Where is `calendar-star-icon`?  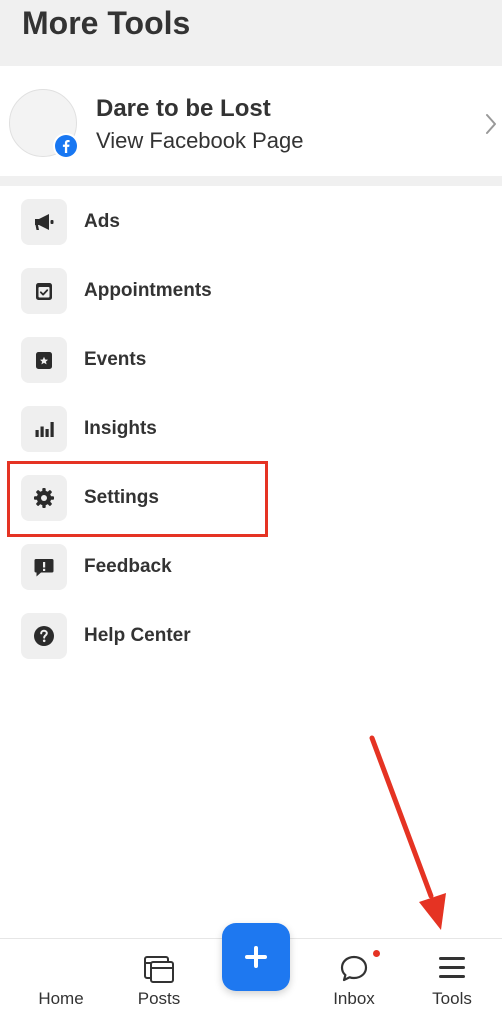 calendar-star-icon is located at coordinates (44, 360).